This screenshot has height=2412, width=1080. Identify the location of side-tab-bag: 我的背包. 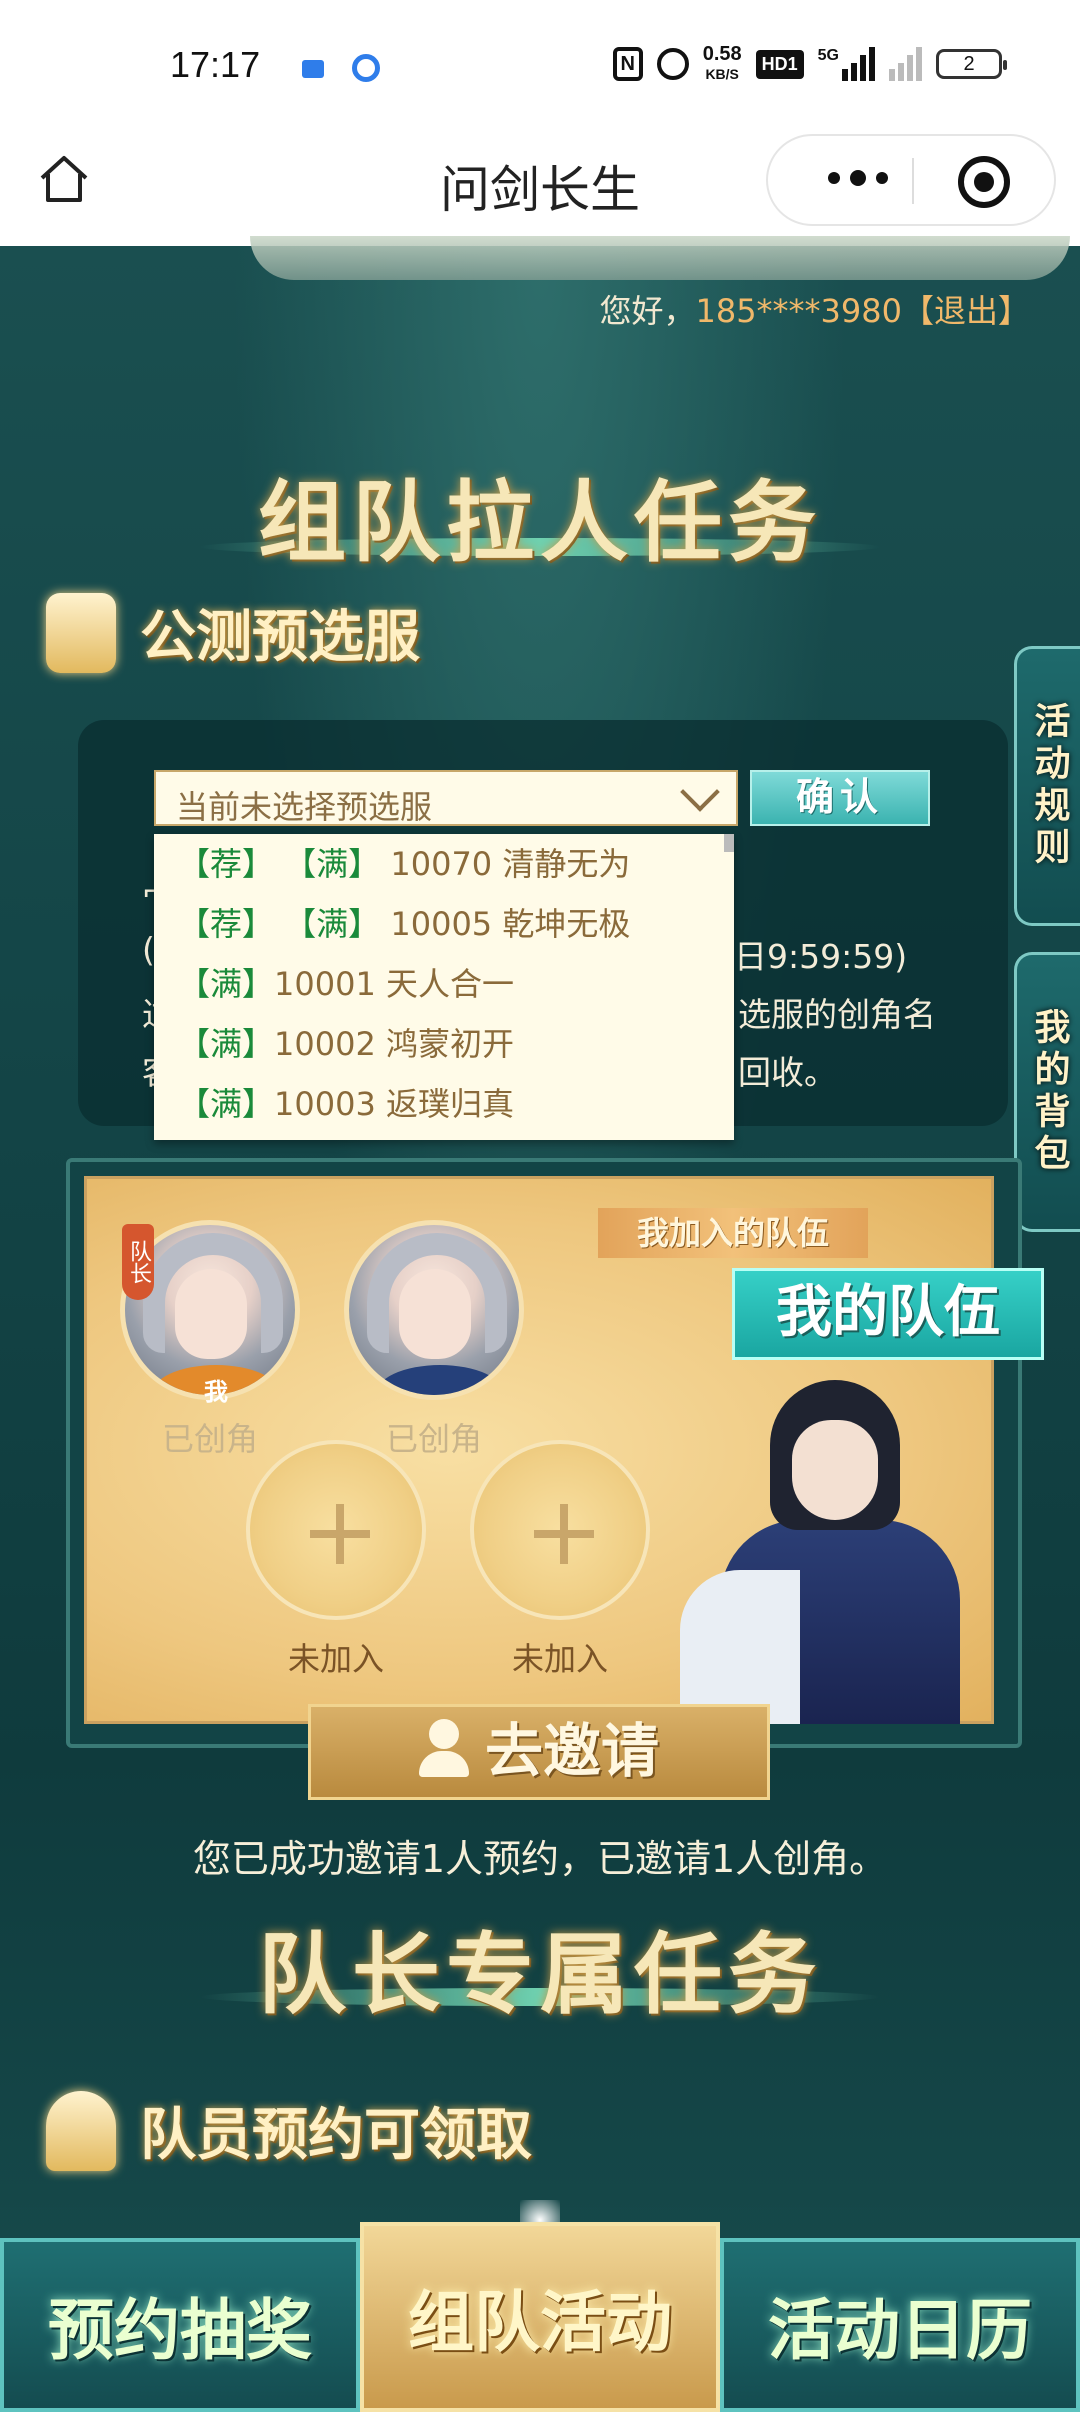
(1047, 1092).